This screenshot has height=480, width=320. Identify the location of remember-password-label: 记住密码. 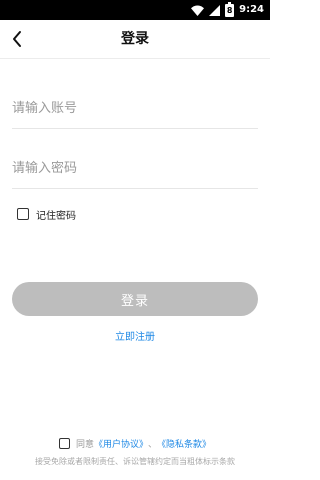
(56, 216).